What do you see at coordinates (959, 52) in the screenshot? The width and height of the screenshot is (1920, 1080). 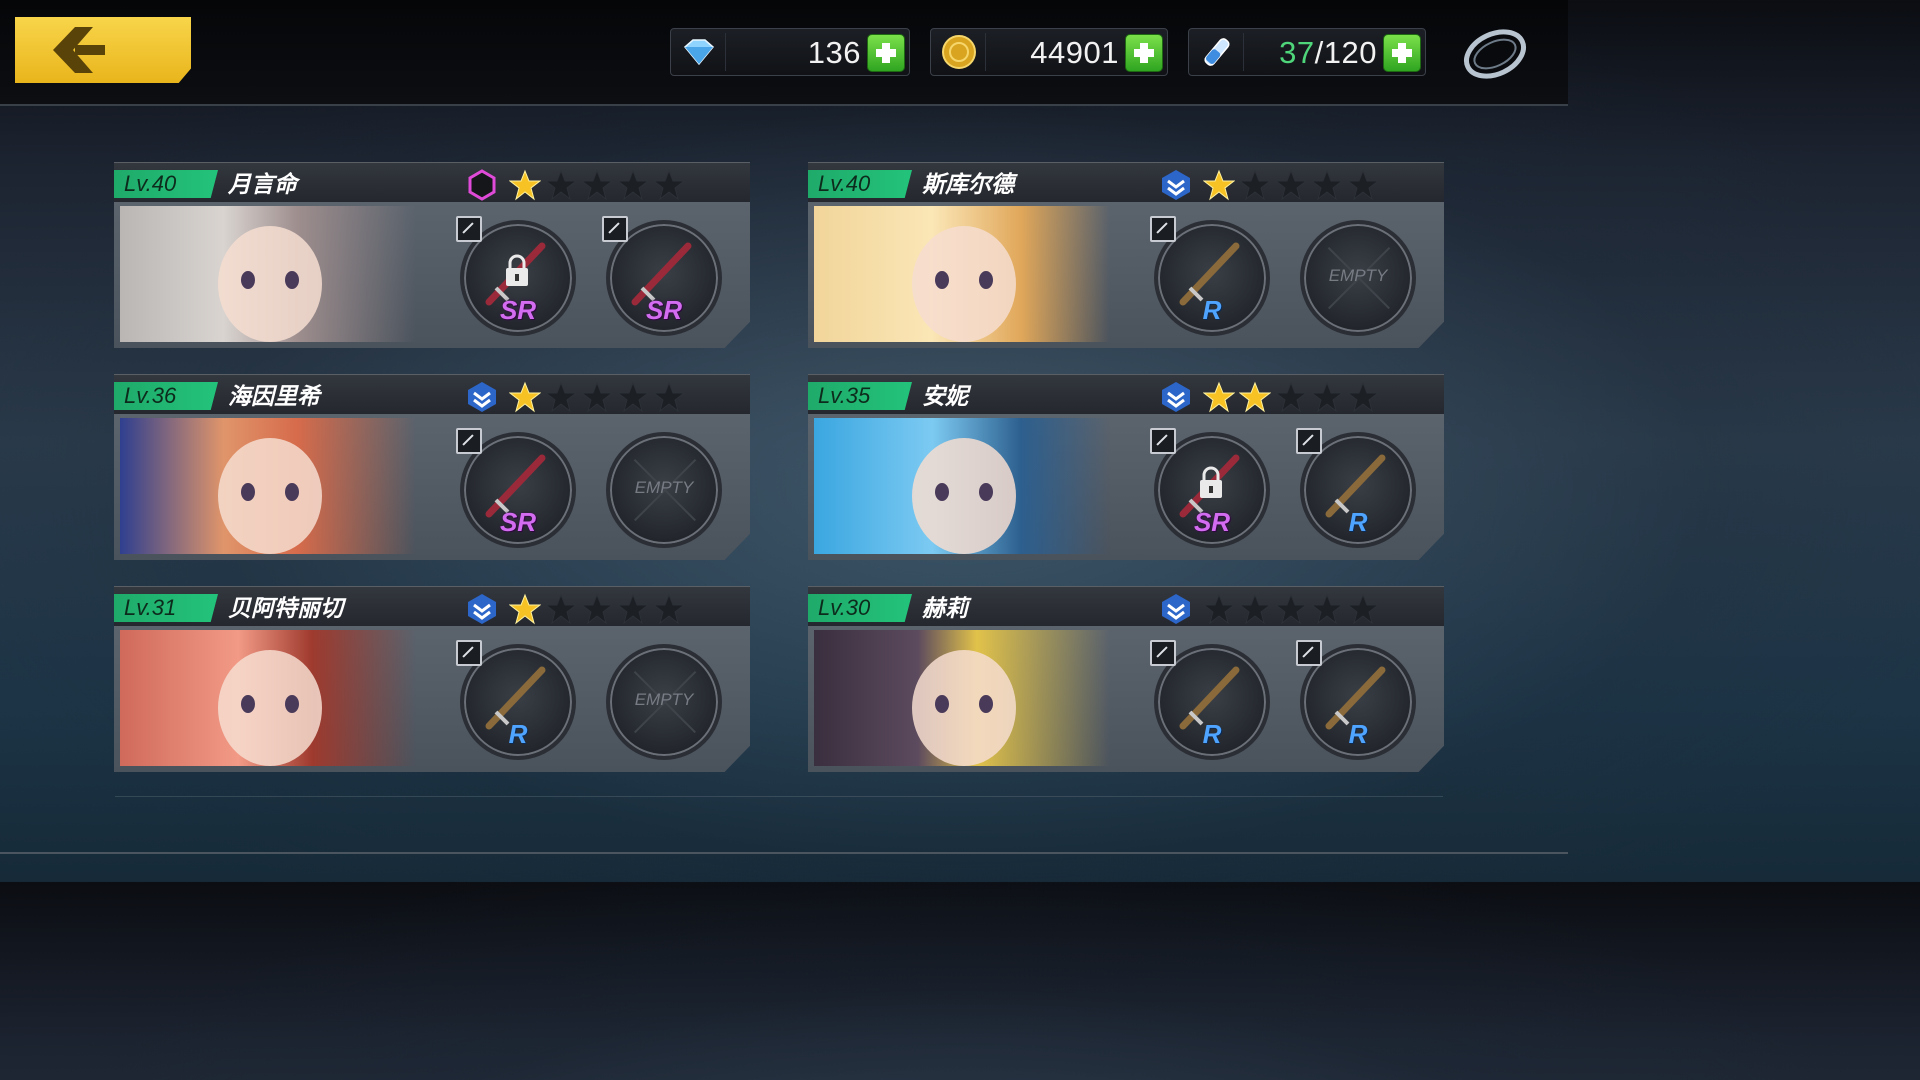 I see `gold-coin-icon` at bounding box center [959, 52].